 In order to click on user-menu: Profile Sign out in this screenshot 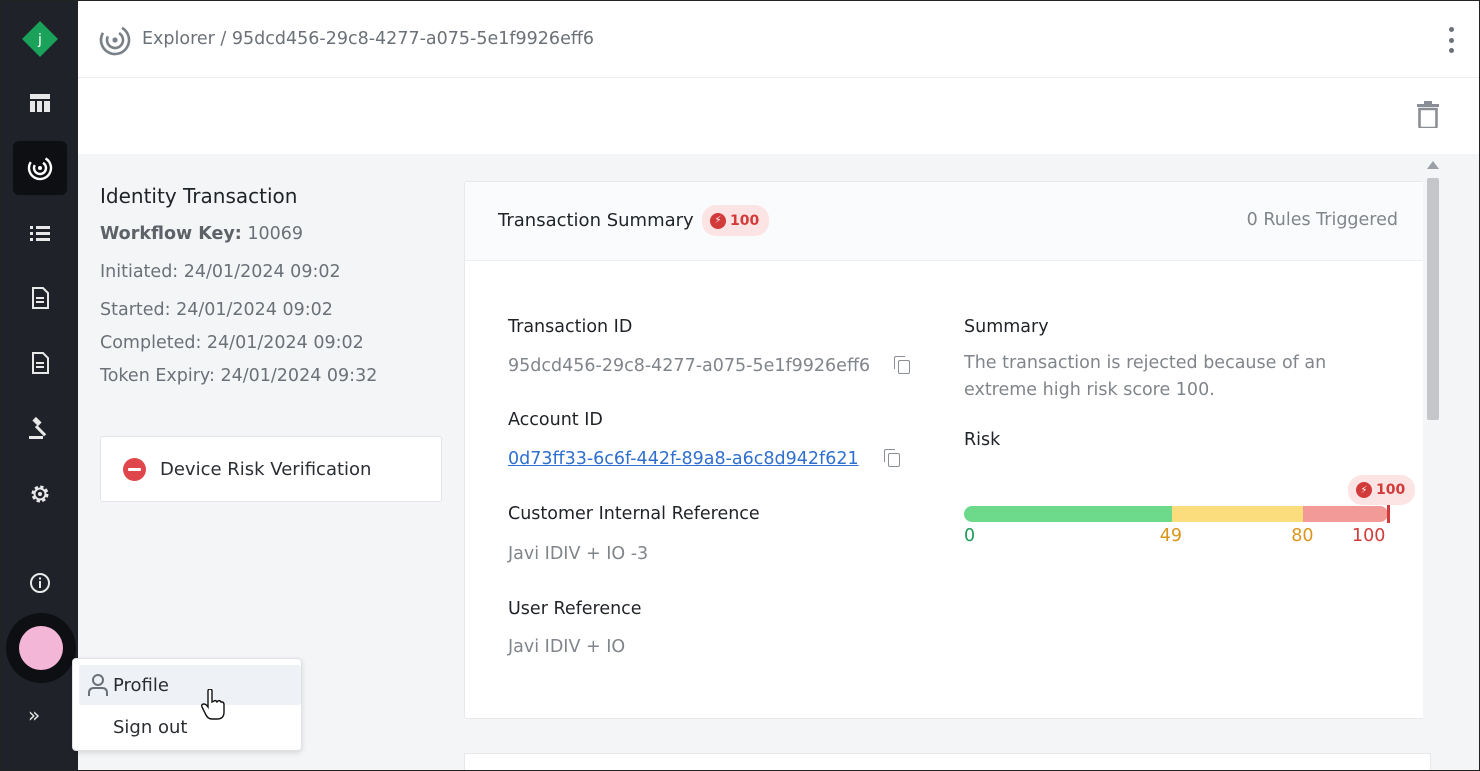, I will do `click(187, 704)`.